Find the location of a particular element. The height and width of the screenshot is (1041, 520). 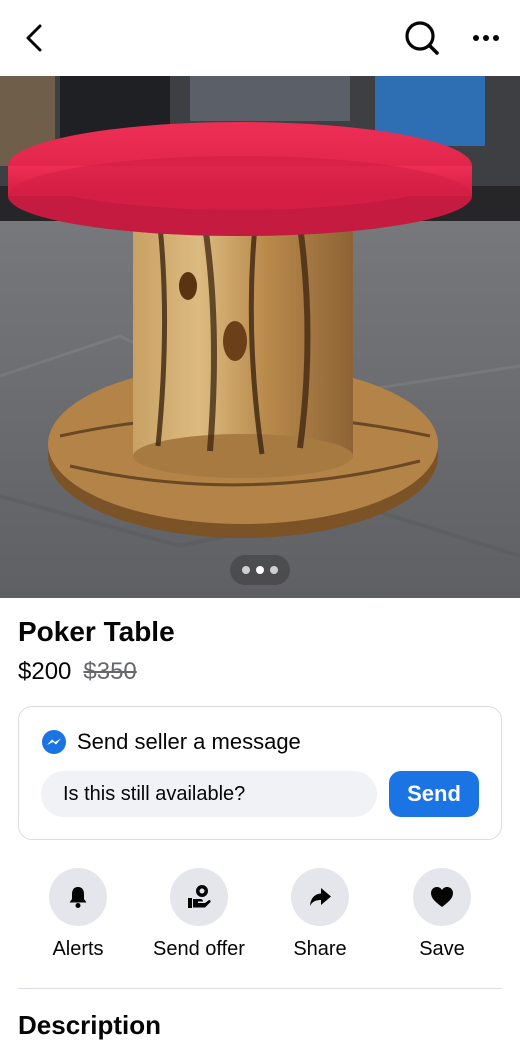

more-horizontal-icon is located at coordinates (486, 38).